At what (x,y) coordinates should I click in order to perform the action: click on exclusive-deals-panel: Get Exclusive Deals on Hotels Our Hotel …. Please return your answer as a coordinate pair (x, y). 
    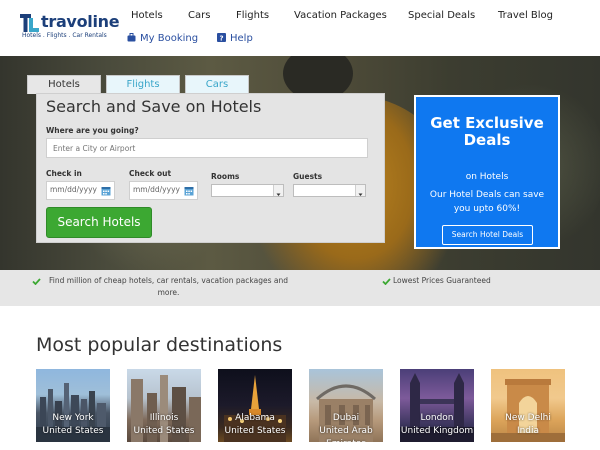
    Looking at the image, I should click on (487, 172).